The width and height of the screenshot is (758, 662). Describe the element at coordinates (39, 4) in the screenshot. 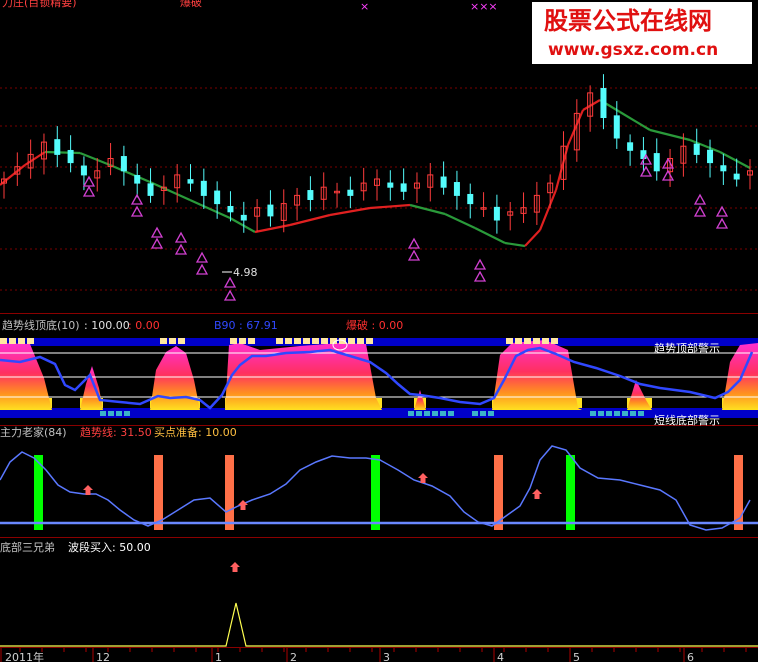

I see `svg-text: 力庄(目锁精要)` at that location.